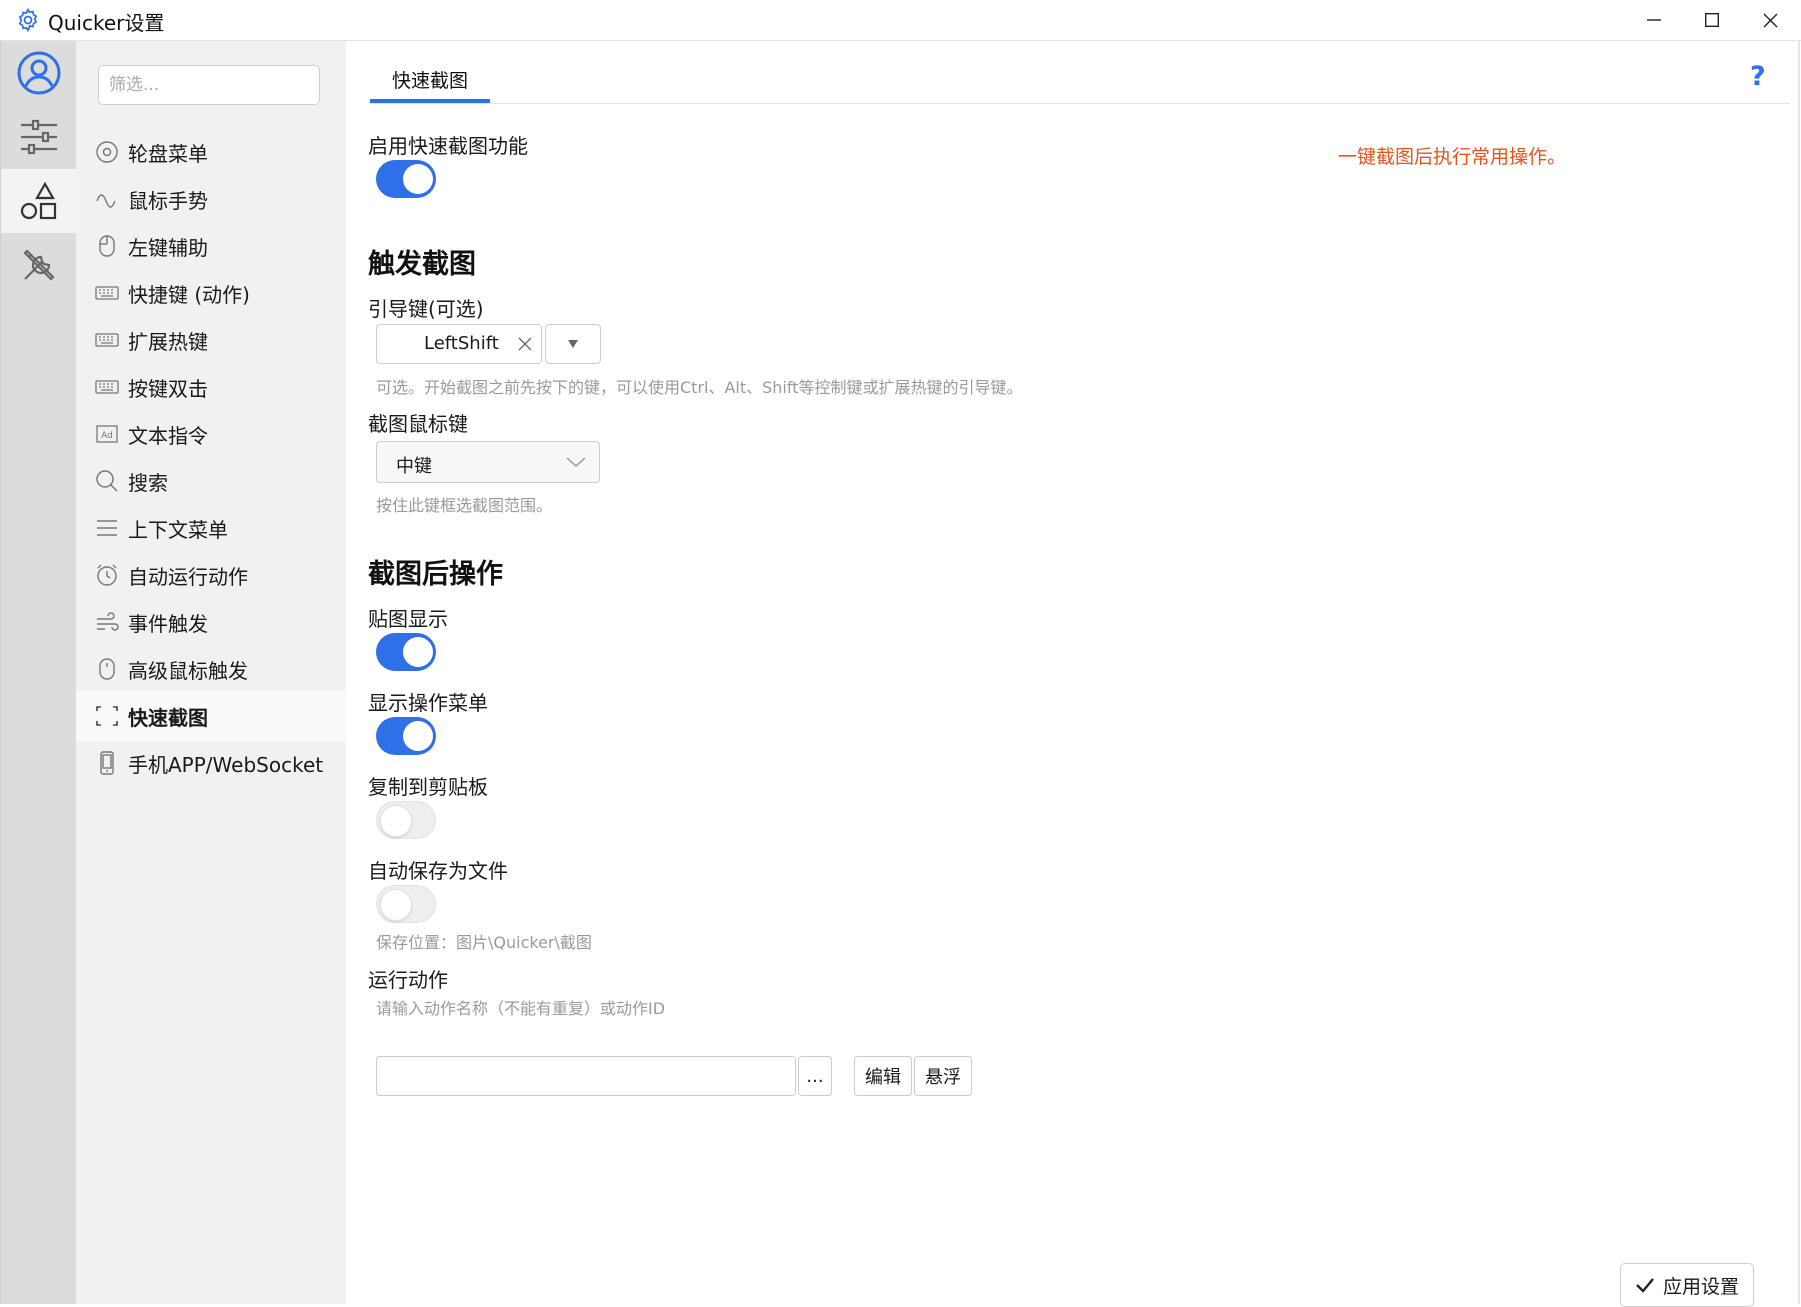 This screenshot has height=1307, width=1801. I want to click on phone-icon, so click(107, 763).